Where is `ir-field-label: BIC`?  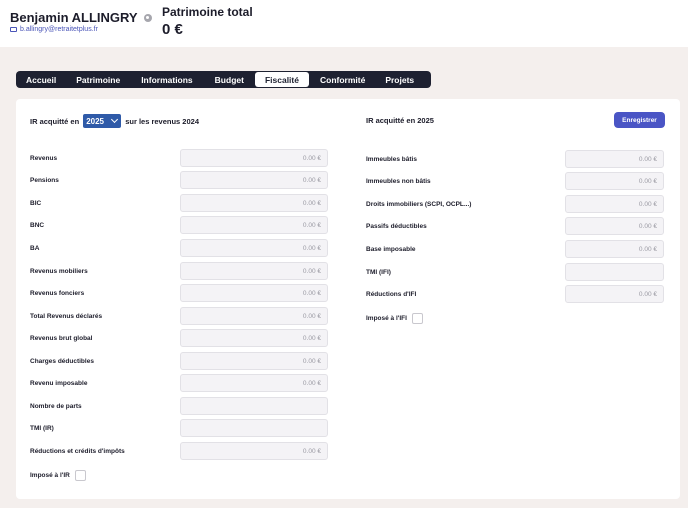
ir-field-label: BIC is located at coordinates (36, 203).